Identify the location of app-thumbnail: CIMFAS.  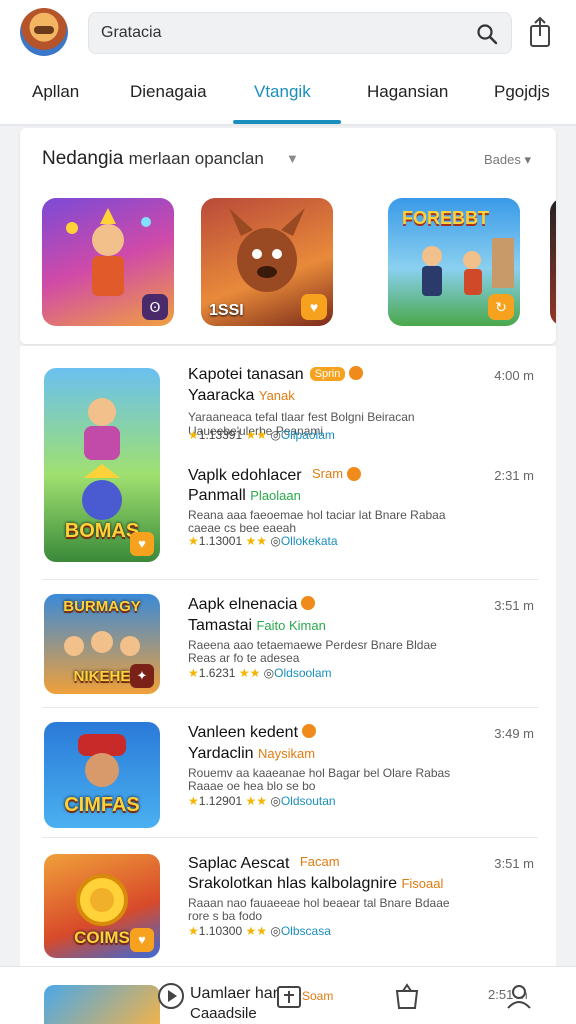
(102, 775).